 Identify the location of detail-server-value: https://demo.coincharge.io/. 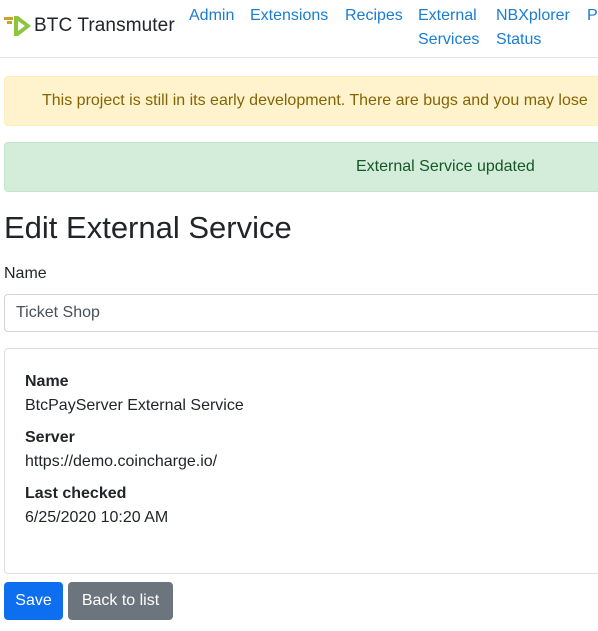
(121, 461).